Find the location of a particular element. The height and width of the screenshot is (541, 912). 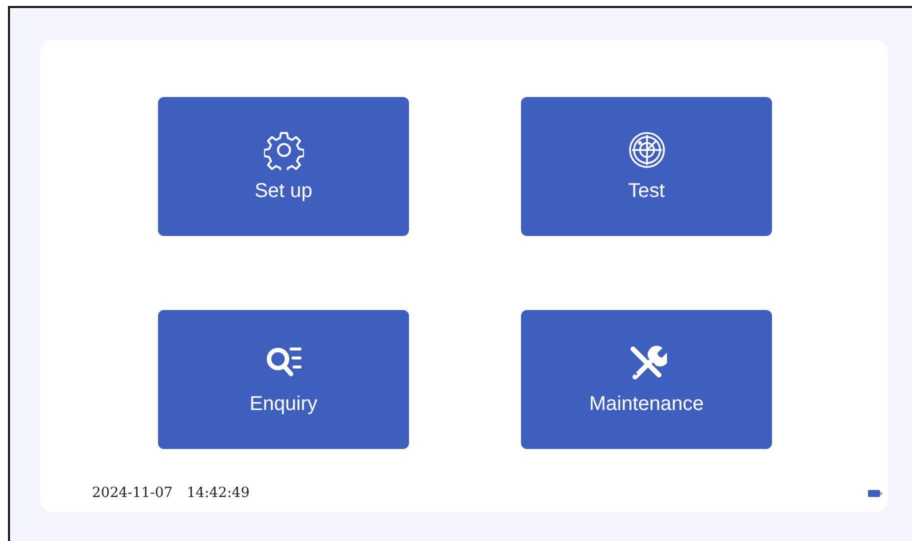

menu-tile: Maintenance is located at coordinates (646, 379).